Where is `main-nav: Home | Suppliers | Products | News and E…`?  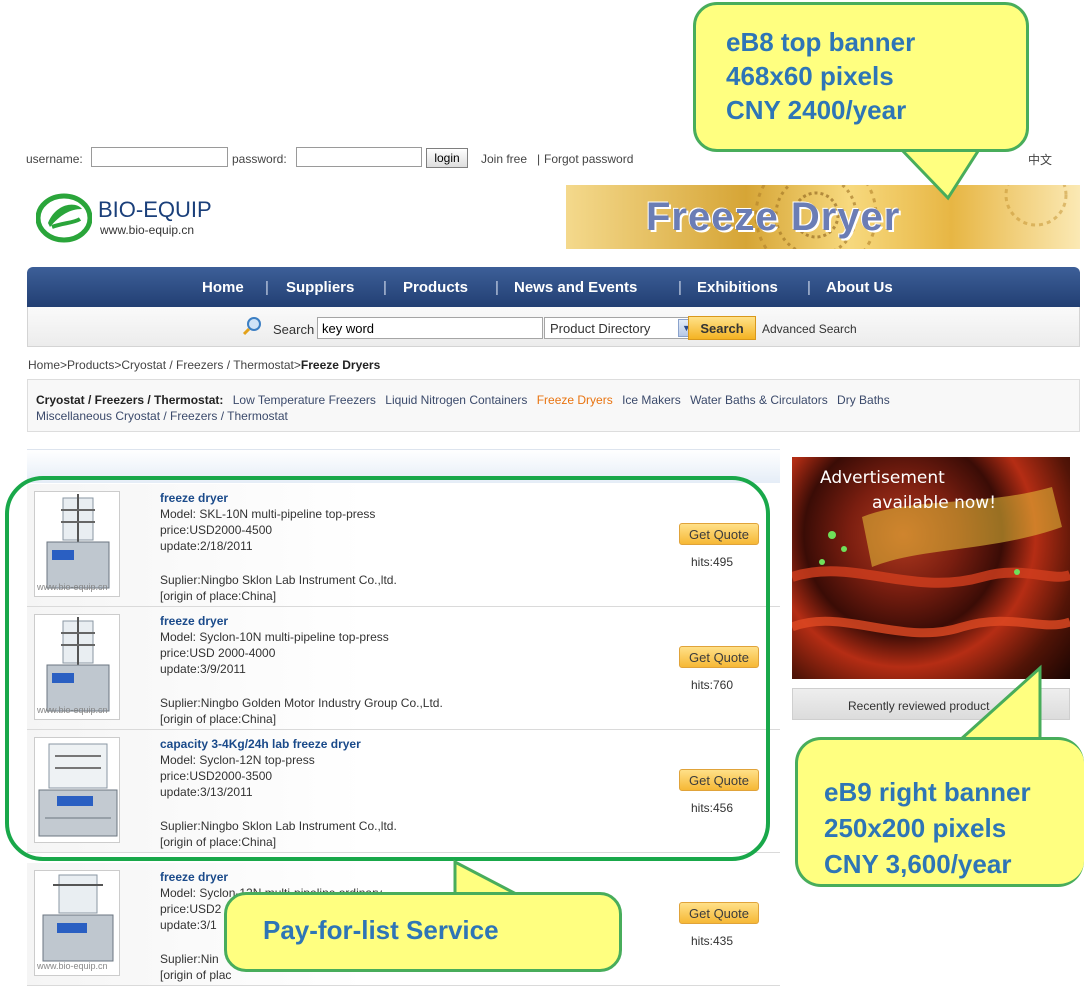
main-nav: Home | Suppliers | Products | News and E… is located at coordinates (553, 287).